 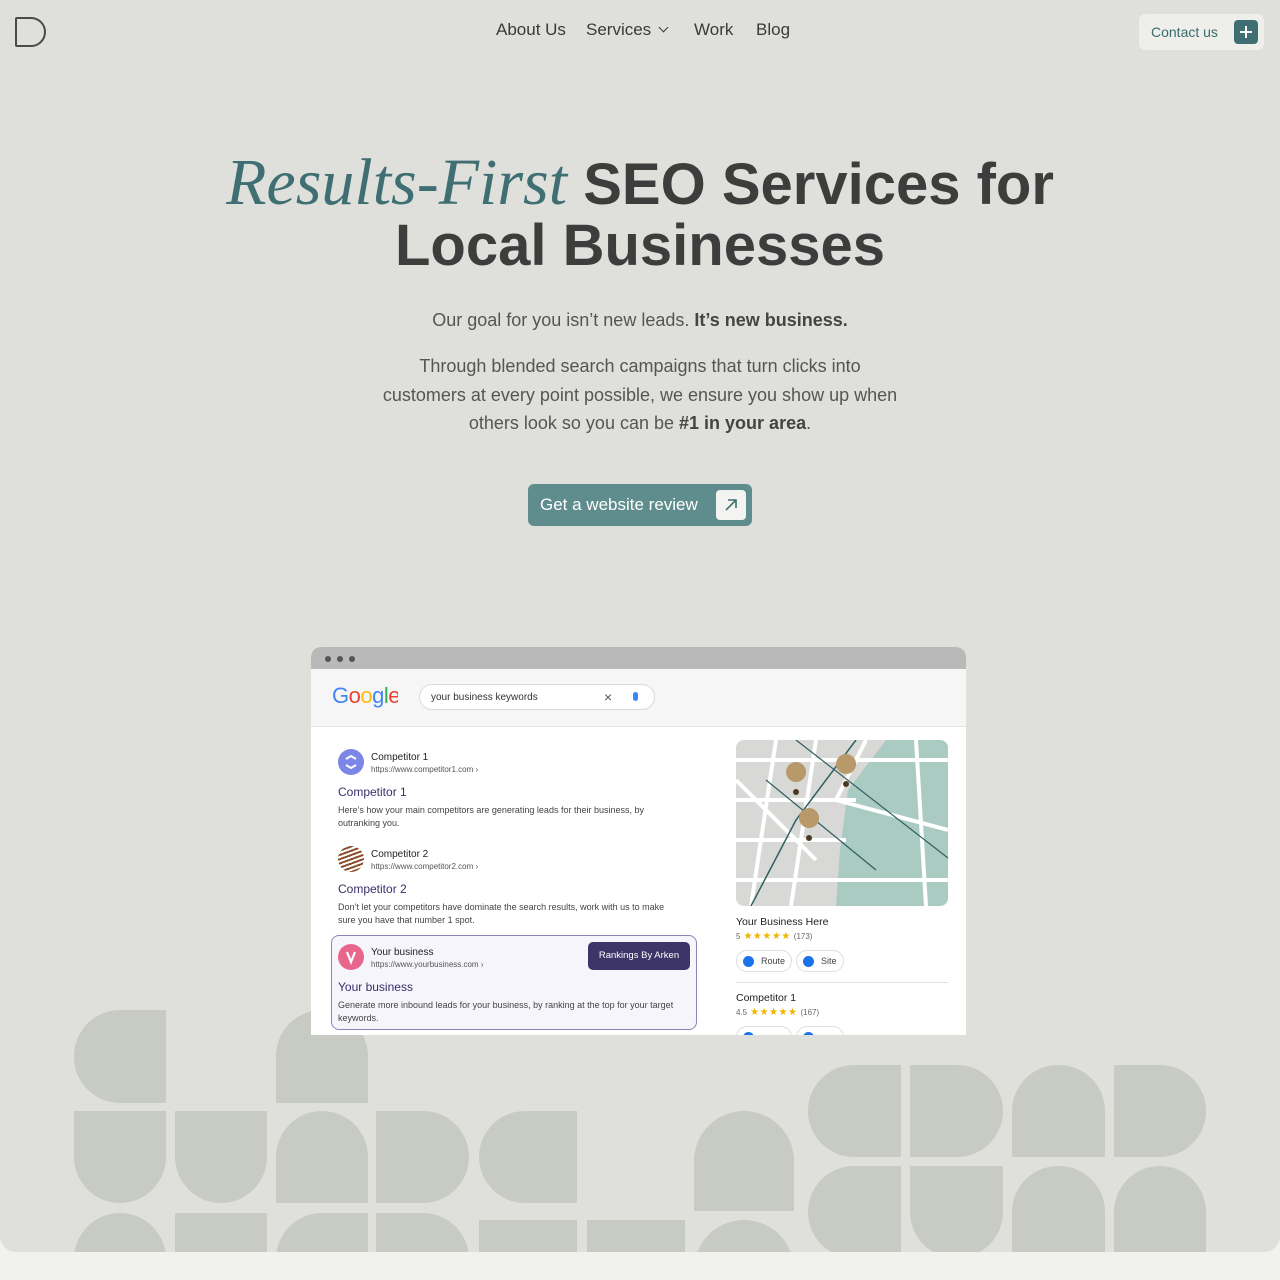 I want to click on contact-label: Contact us, so click(x=1184, y=32).